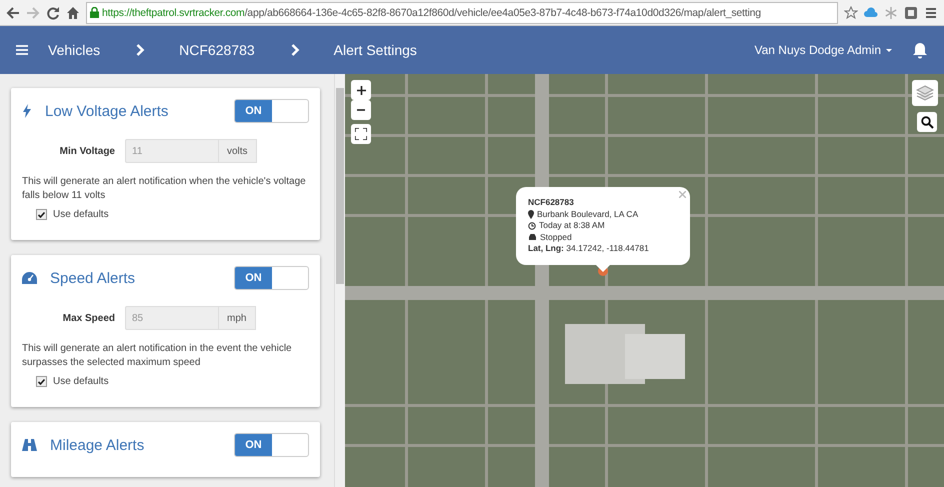 Image resolution: width=944 pixels, height=487 pixels. Describe the element at coordinates (87, 151) in the screenshot. I see `field-label: Min Voltage` at that location.